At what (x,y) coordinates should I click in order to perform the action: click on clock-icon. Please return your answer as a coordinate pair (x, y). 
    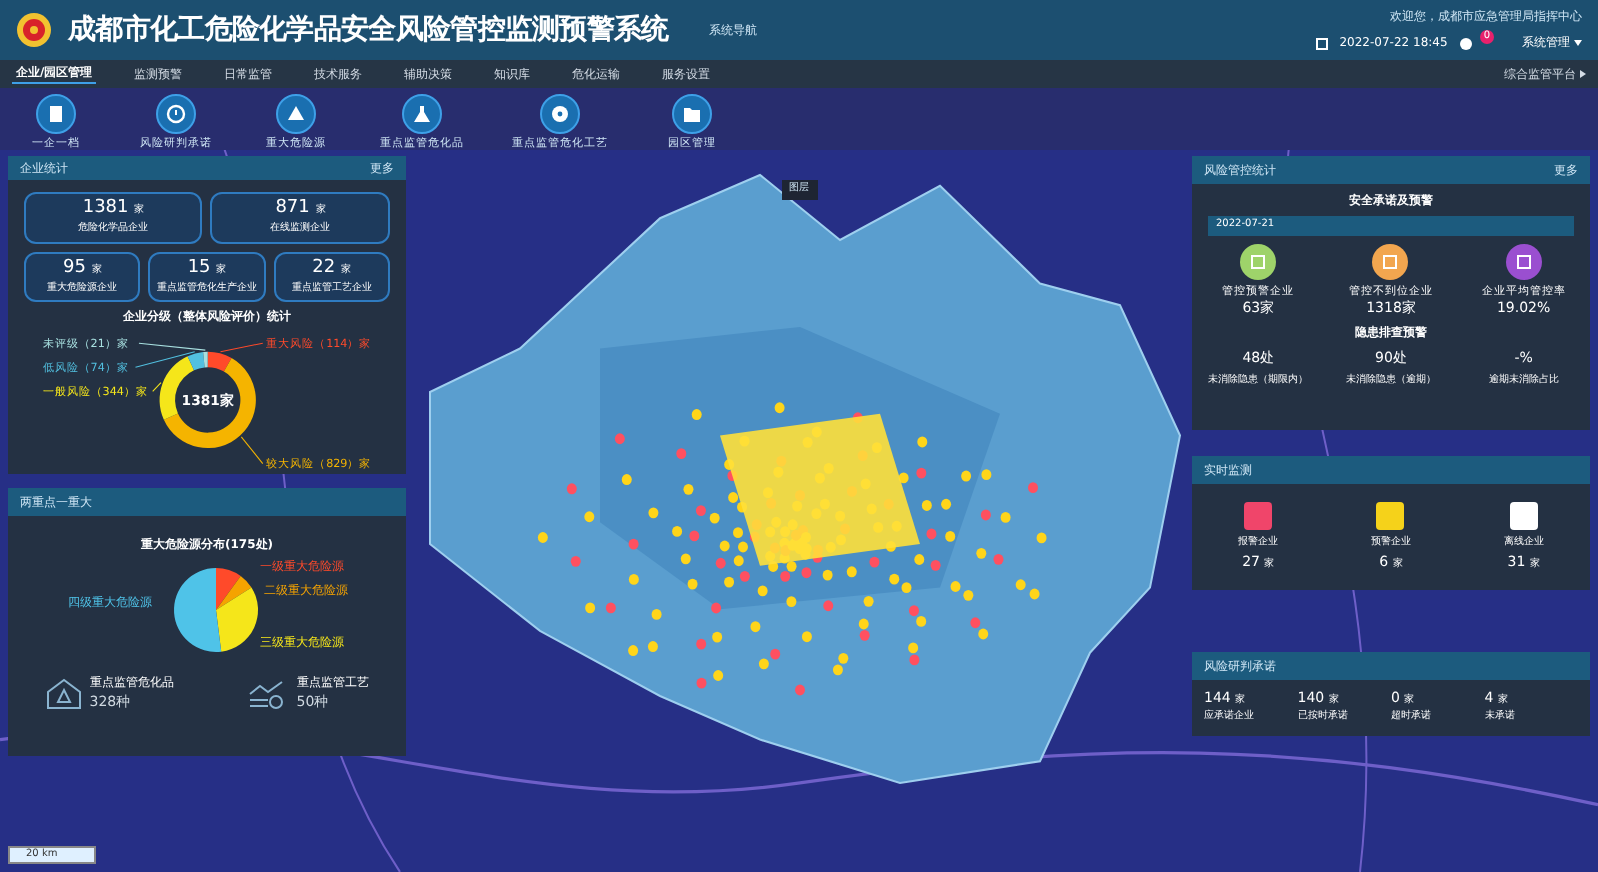
    Looking at the image, I should click on (176, 114).